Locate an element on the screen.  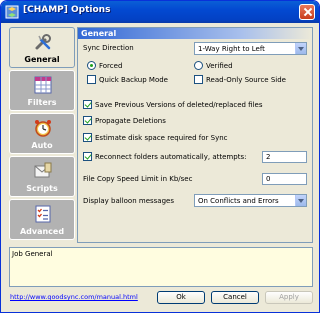
ok-button: Ok is located at coordinates (181, 297).